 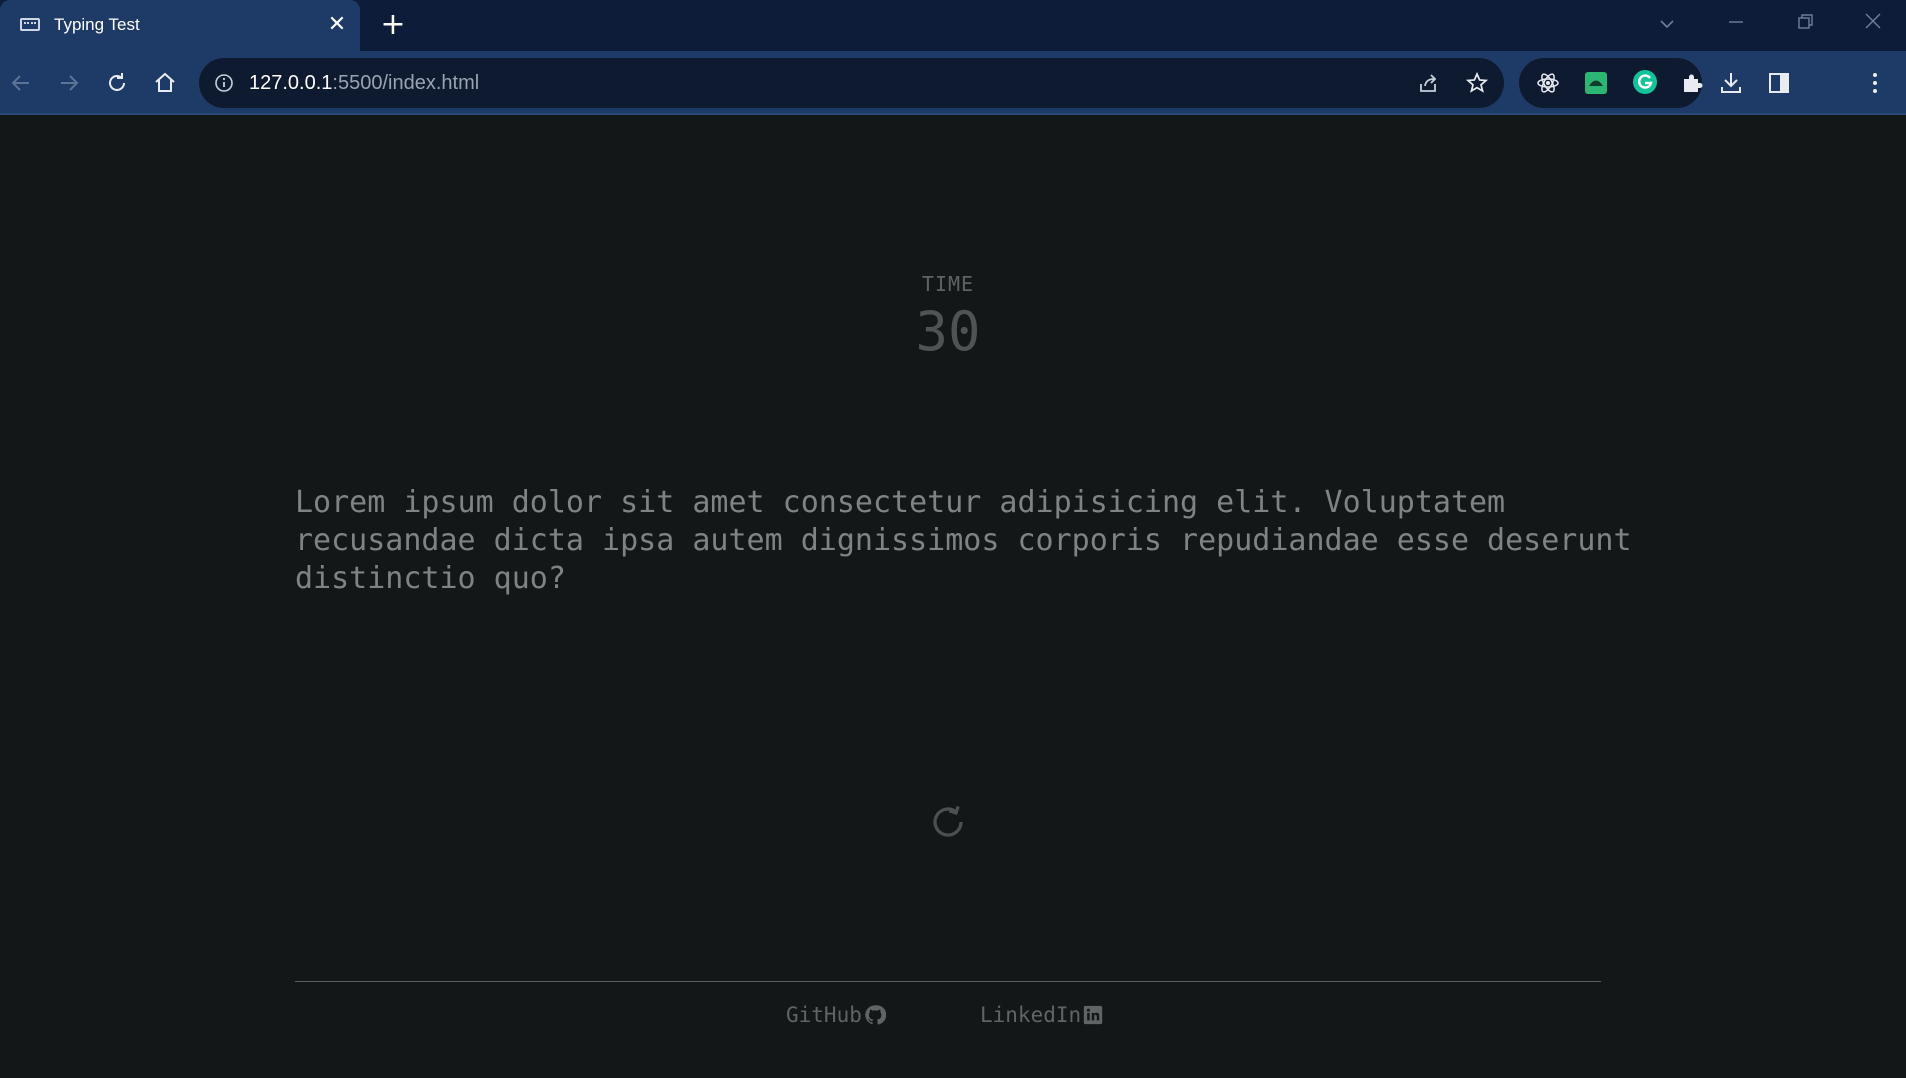 What do you see at coordinates (1736, 25) in the screenshot?
I see `minimize-icon` at bounding box center [1736, 25].